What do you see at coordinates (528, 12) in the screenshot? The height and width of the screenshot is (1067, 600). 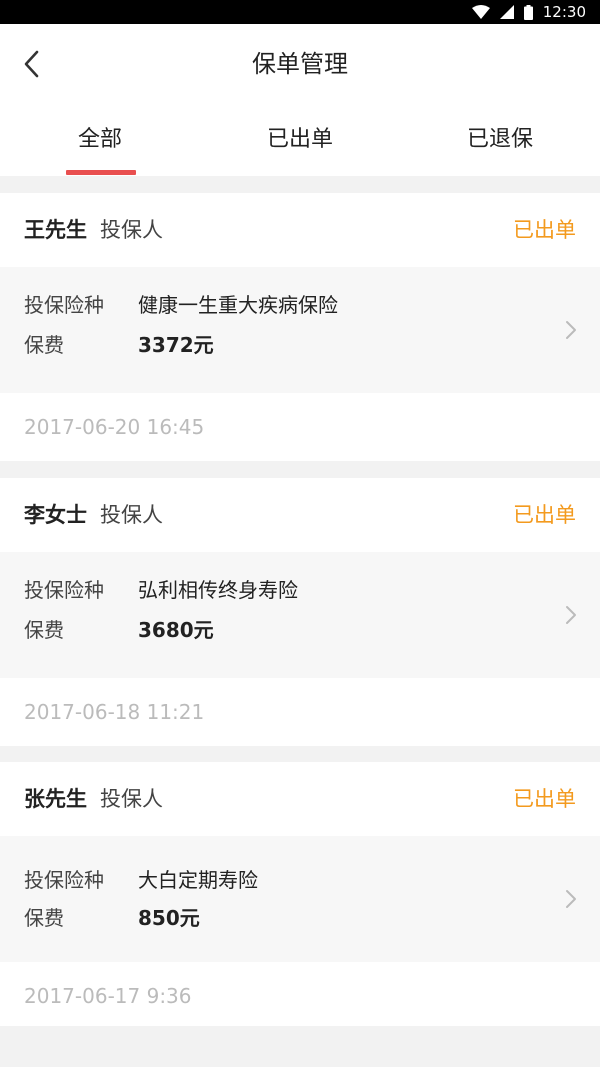 I see `battery-icon` at bounding box center [528, 12].